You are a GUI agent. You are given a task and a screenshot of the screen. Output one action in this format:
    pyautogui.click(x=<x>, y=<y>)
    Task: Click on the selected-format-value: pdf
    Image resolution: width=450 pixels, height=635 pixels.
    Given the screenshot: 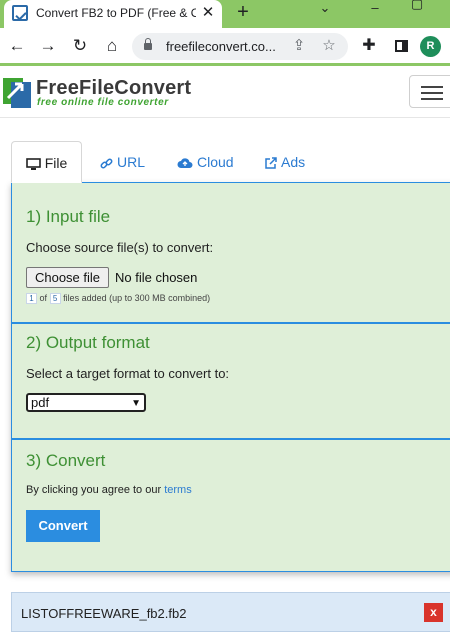 What is the action you would take?
    pyautogui.click(x=40, y=402)
    